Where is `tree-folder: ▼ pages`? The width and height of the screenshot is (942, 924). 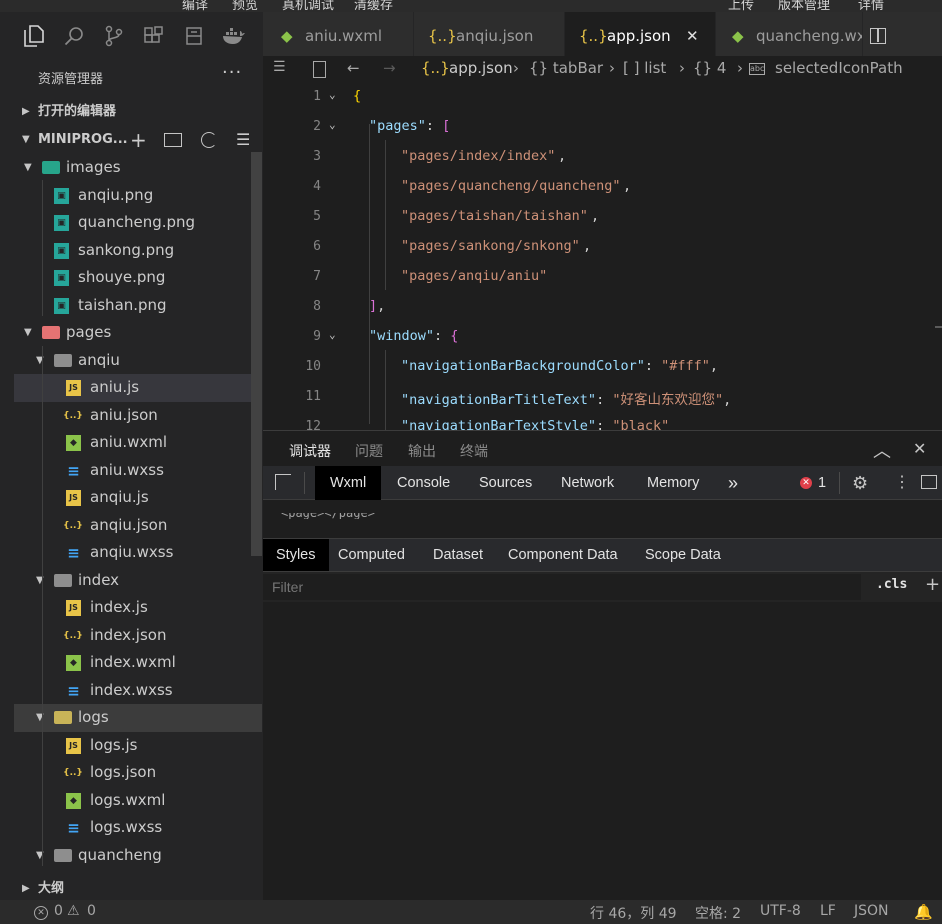 tree-folder: ▼ pages is located at coordinates (138, 333).